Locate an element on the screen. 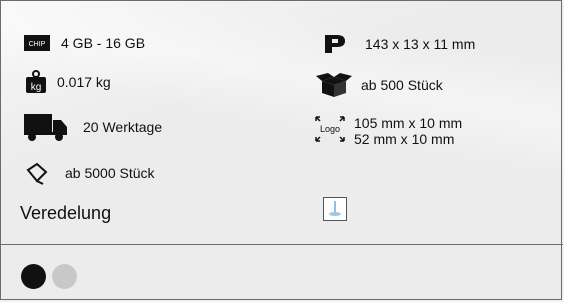 Image resolution: width=564 pixels, height=302 pixels. dimensions-icon is located at coordinates (336, 44).